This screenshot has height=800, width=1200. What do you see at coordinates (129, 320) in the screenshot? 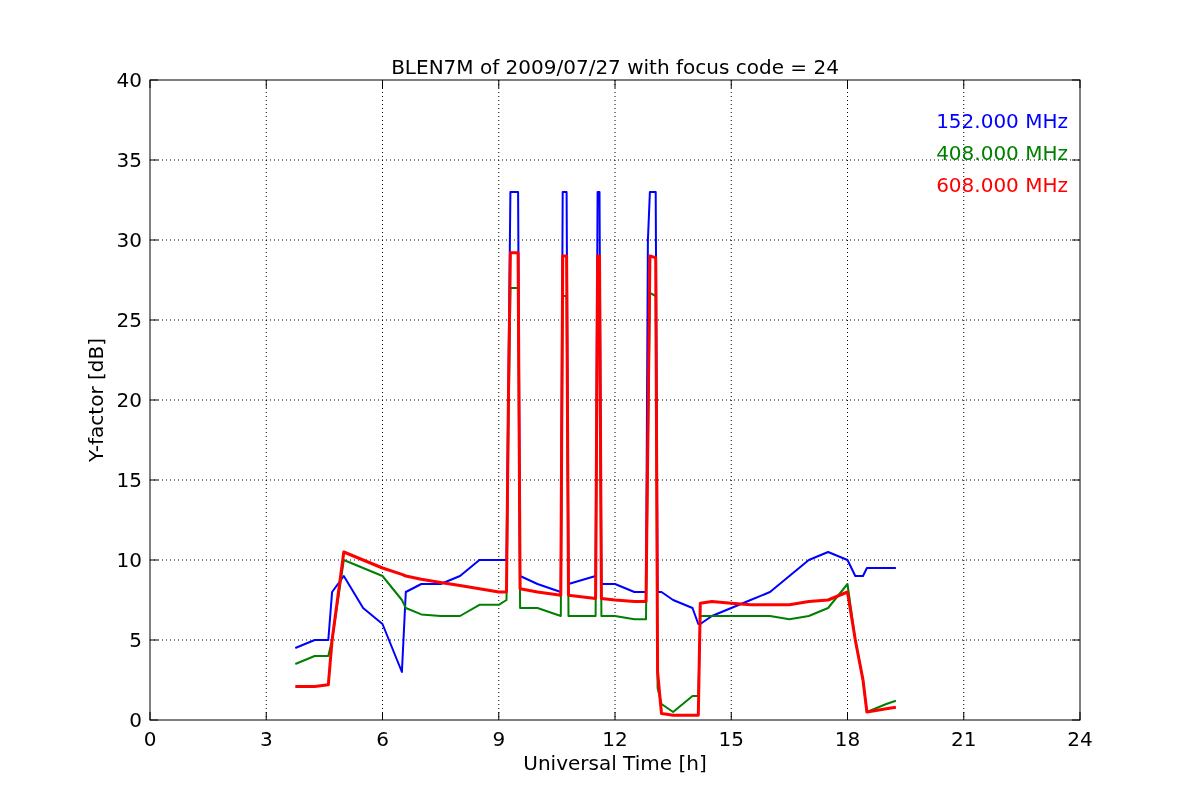
I see `axis-tick-label: 25` at bounding box center [129, 320].